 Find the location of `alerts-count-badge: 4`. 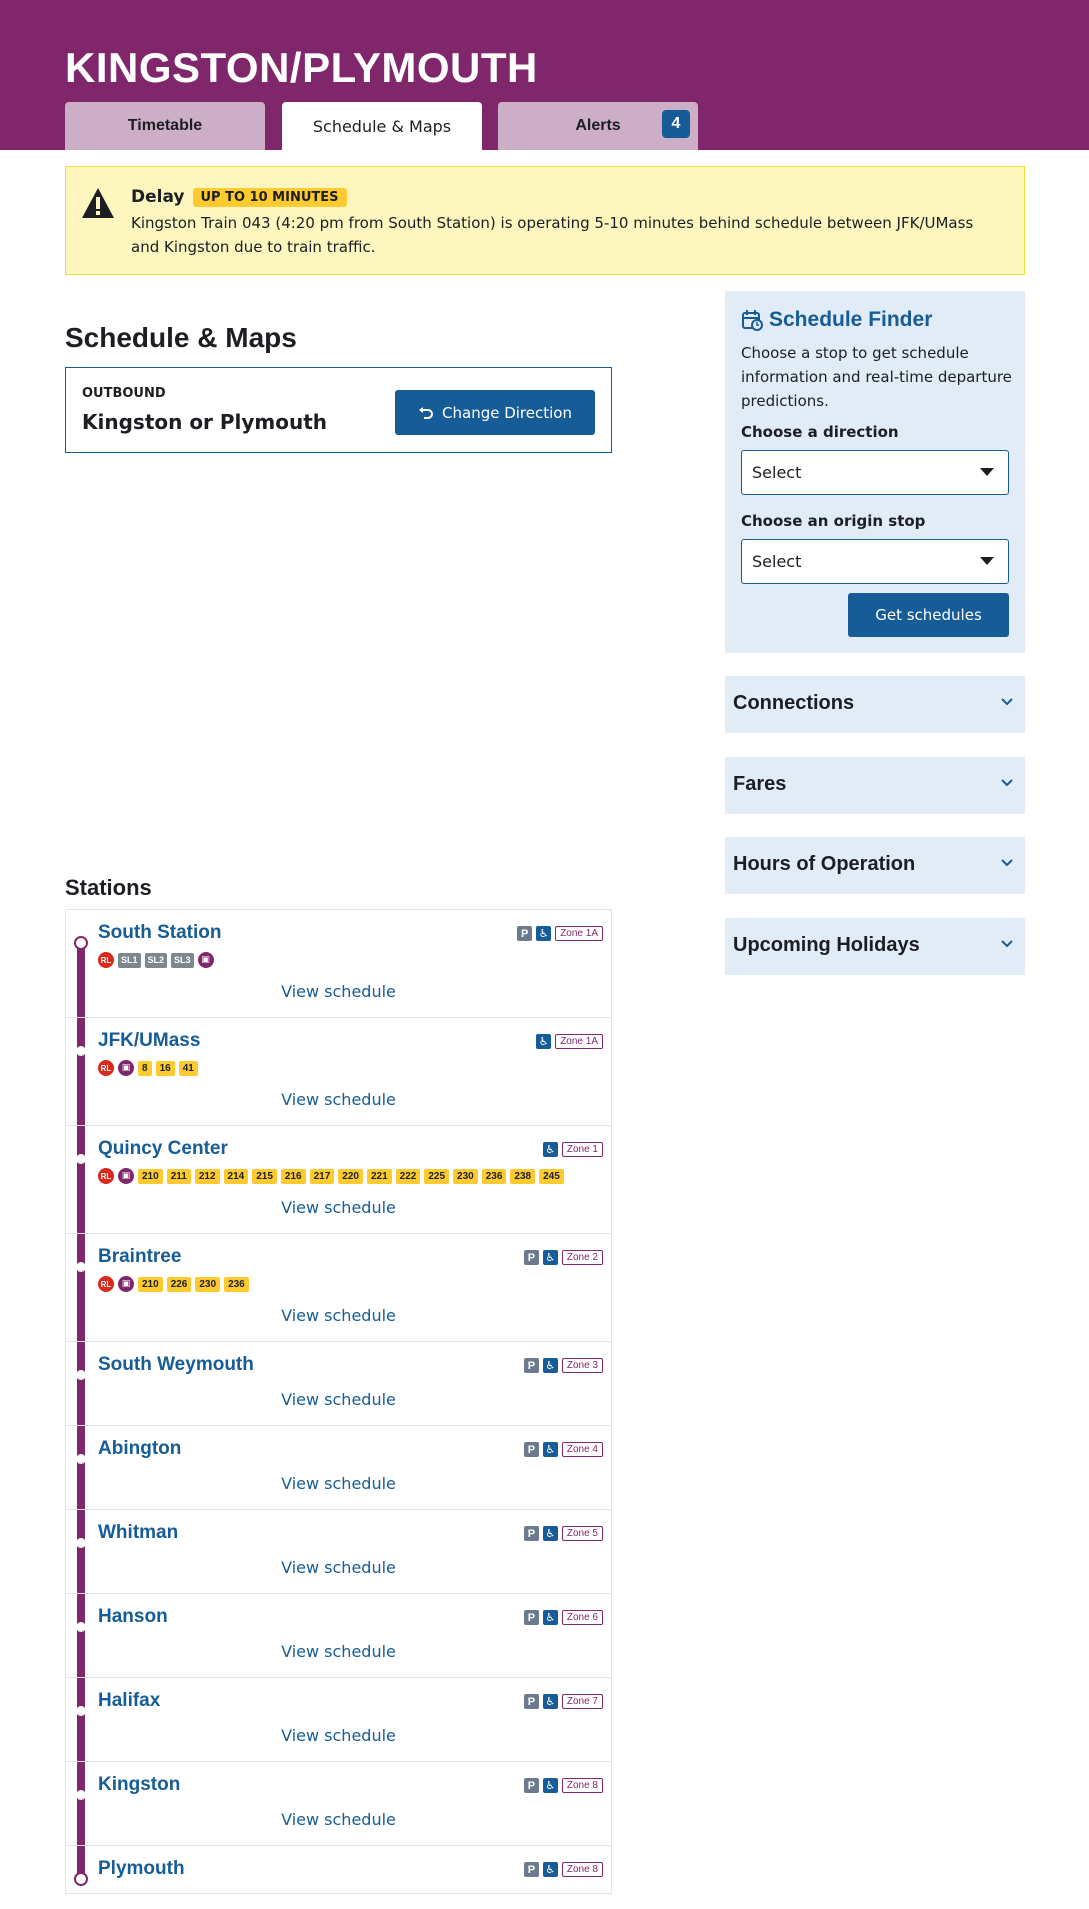

alerts-count-badge: 4 is located at coordinates (676, 124).